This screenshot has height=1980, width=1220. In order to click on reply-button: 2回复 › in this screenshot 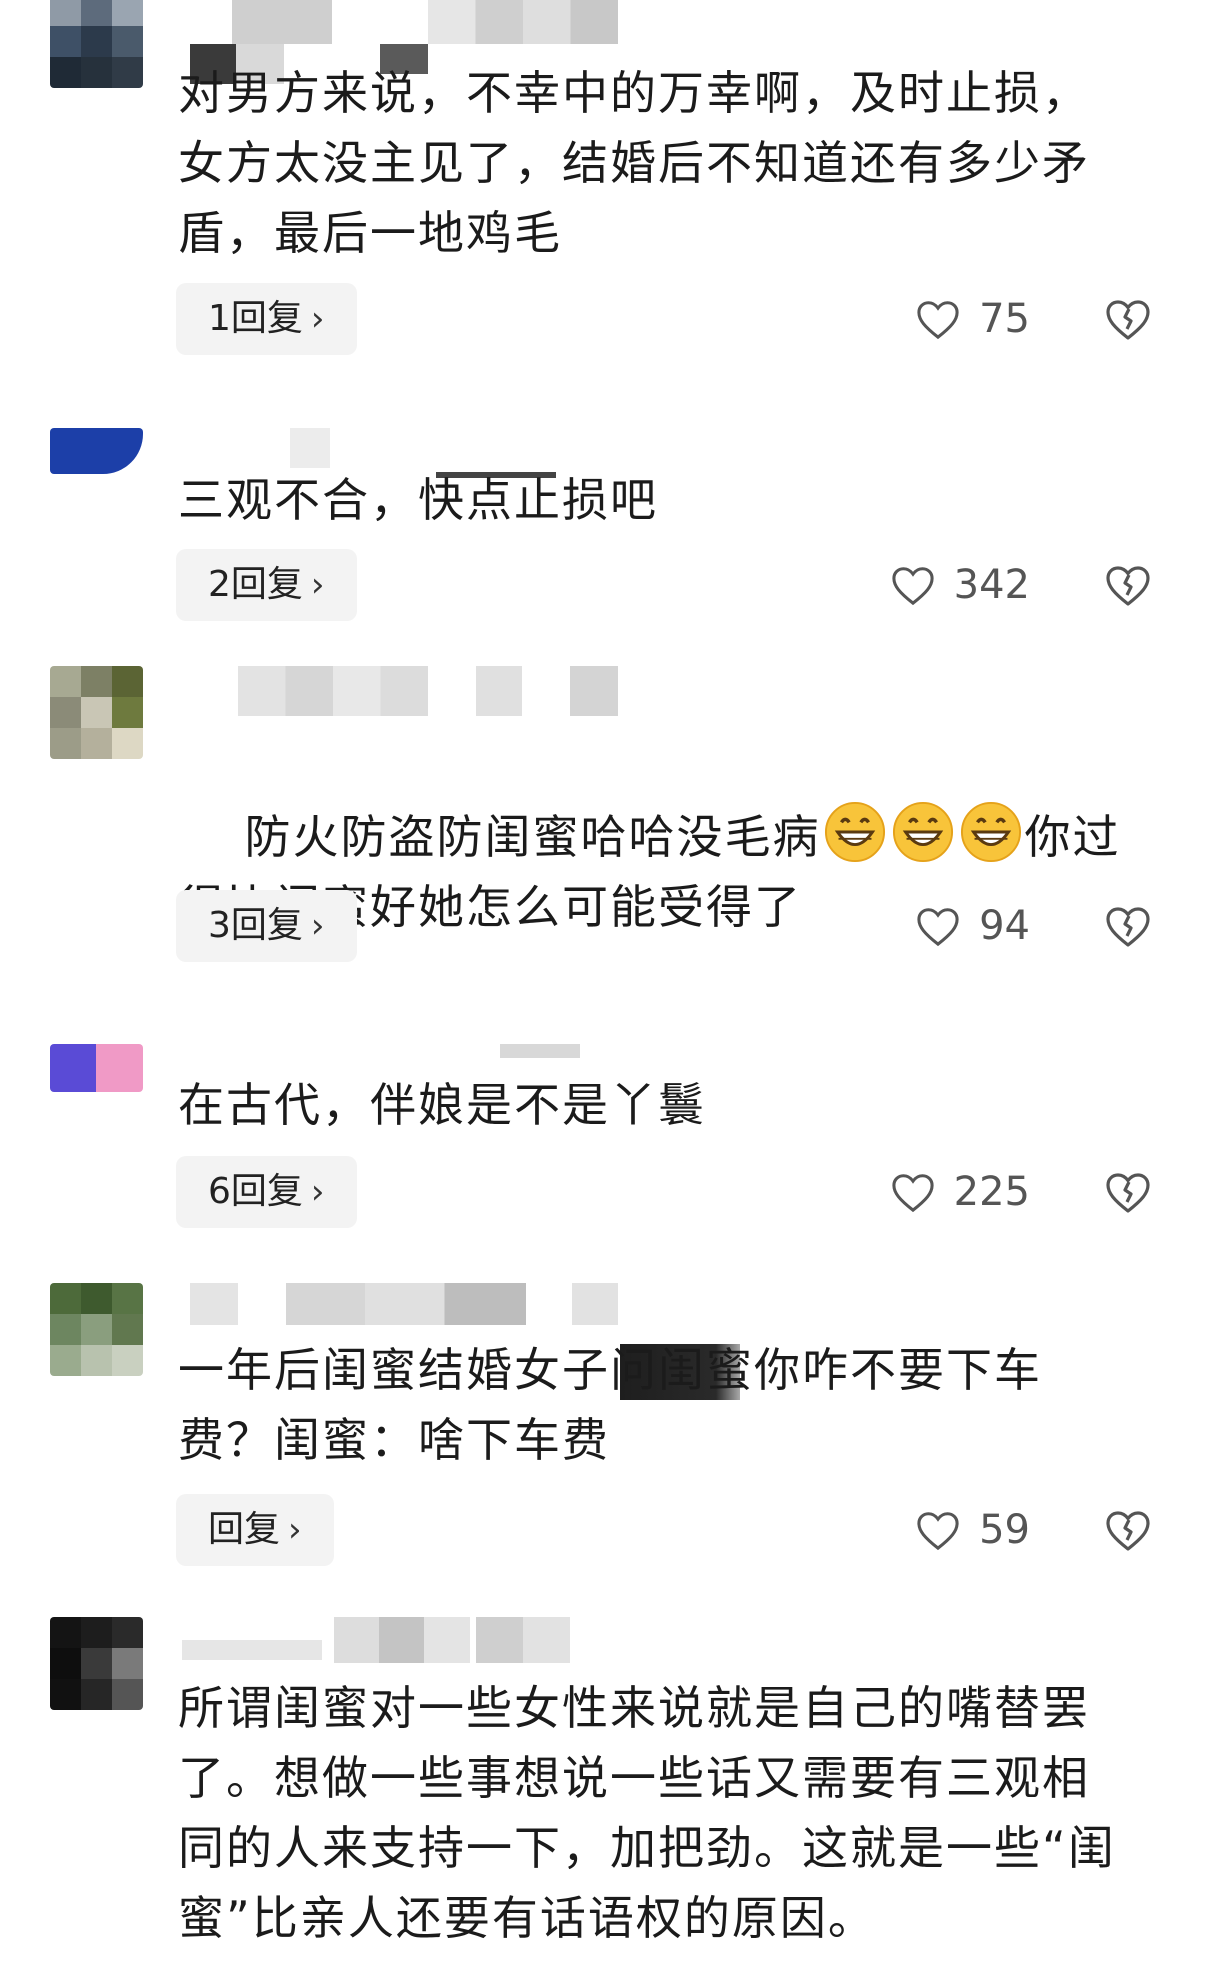, I will do `click(266, 585)`.